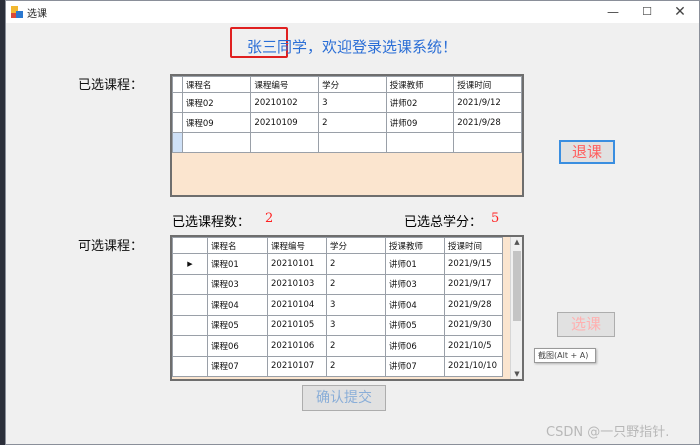 The image size is (700, 445). What do you see at coordinates (473, 264) in the screenshot?
I see `table-cell: 2021/9/15` at bounding box center [473, 264].